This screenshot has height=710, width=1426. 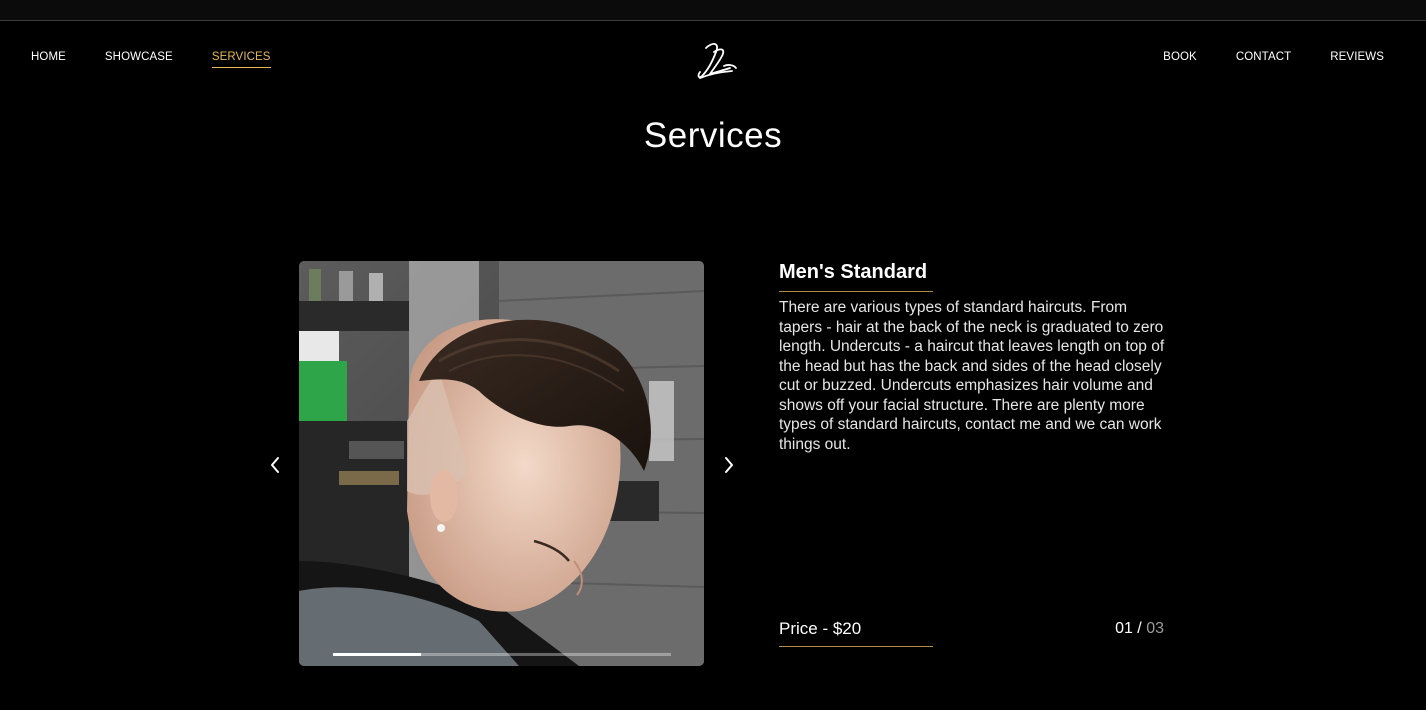 What do you see at coordinates (717, 60) in the screenshot?
I see `script-logo-icon` at bounding box center [717, 60].